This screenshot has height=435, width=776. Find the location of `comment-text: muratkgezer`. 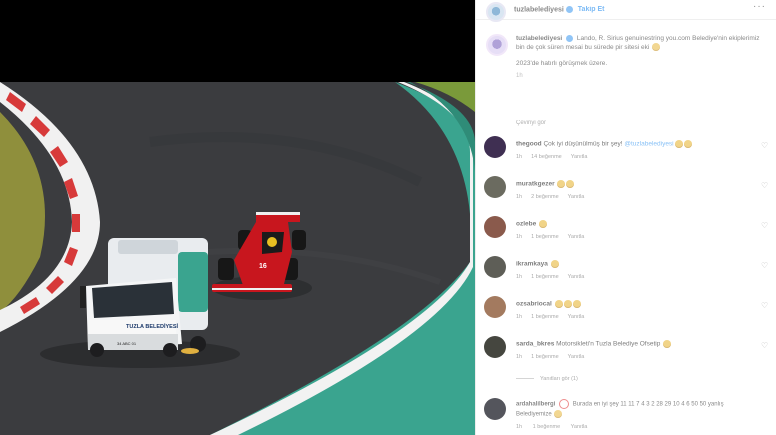

comment-text: muratkgezer is located at coordinates (545, 184).